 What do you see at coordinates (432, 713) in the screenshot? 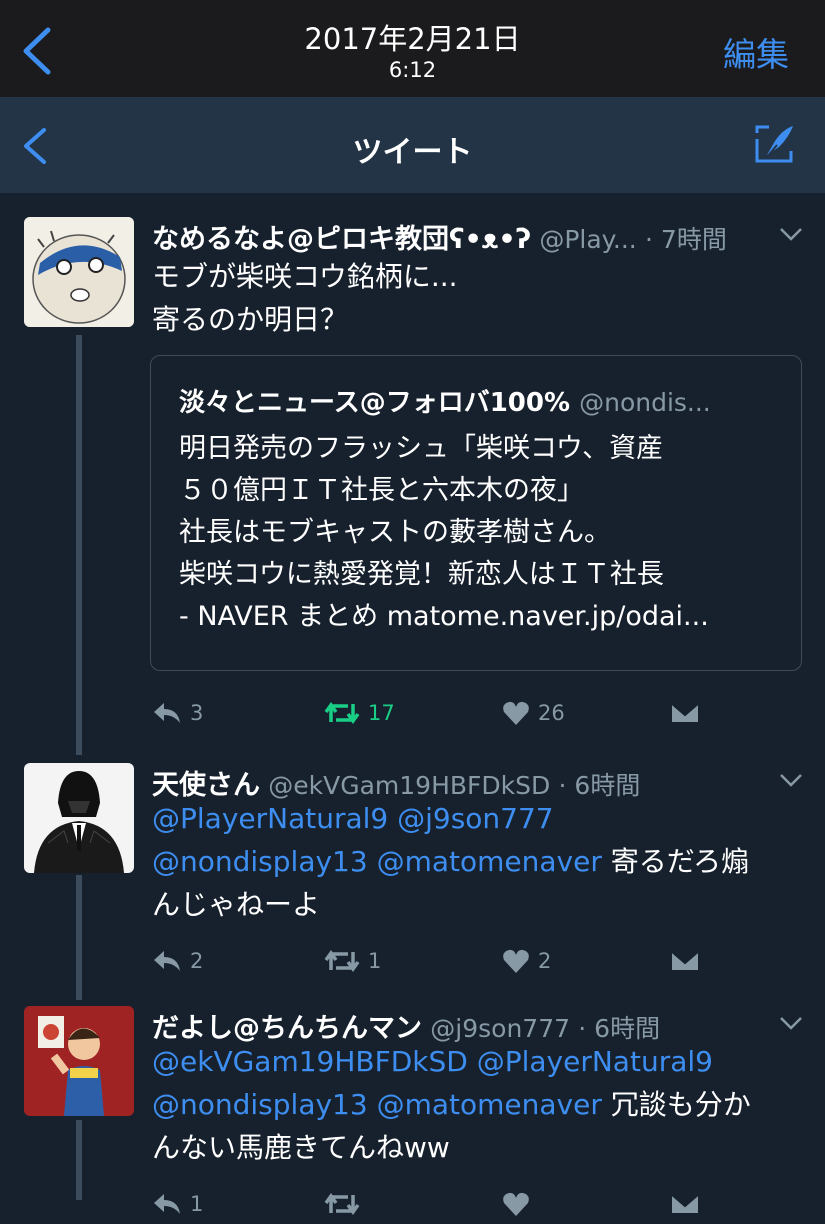
I see `tweet-actions: 3 17 26` at bounding box center [432, 713].